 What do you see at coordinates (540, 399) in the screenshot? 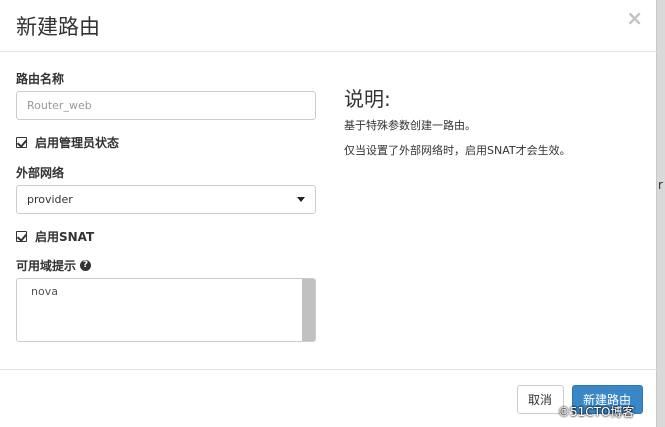
I see `cancel-button: 取消` at bounding box center [540, 399].